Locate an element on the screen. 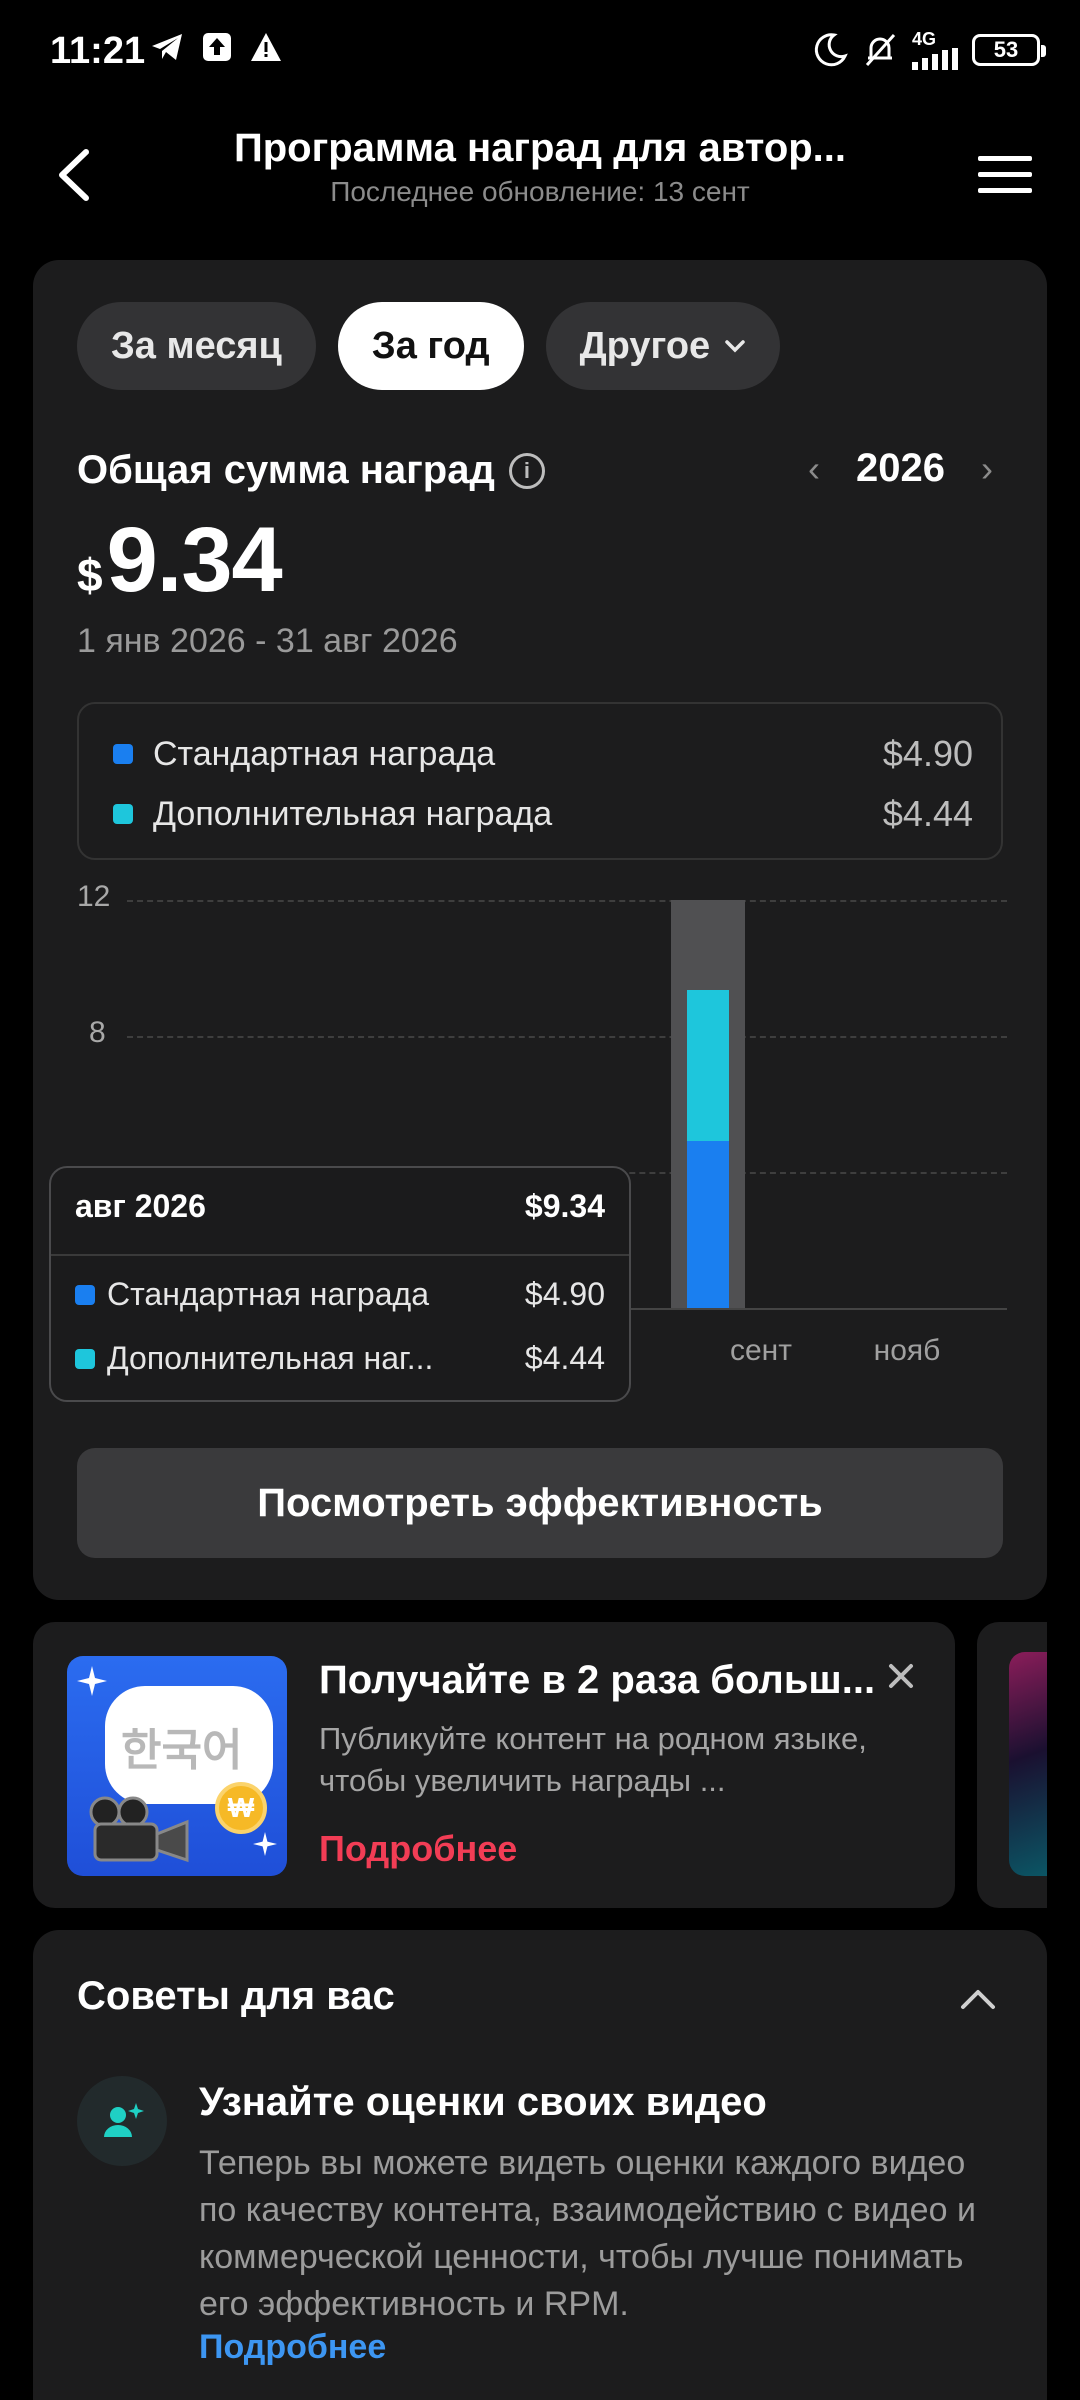 The height and width of the screenshot is (2400, 1080). bar-additional-aug is located at coordinates (708, 1066).